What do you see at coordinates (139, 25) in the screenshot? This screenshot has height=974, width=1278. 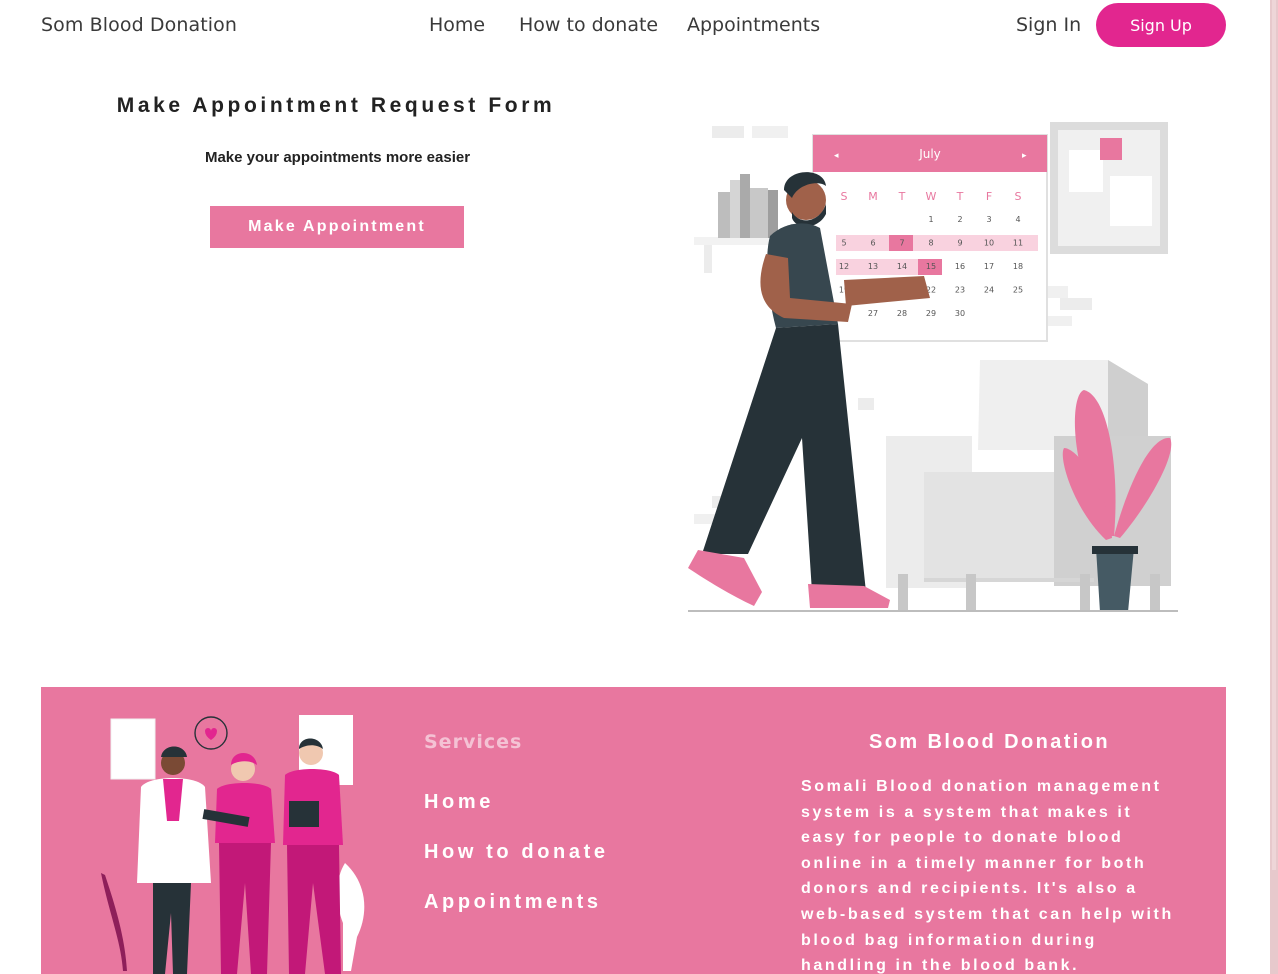 I see `brand-name: Som Blood Donation` at bounding box center [139, 25].